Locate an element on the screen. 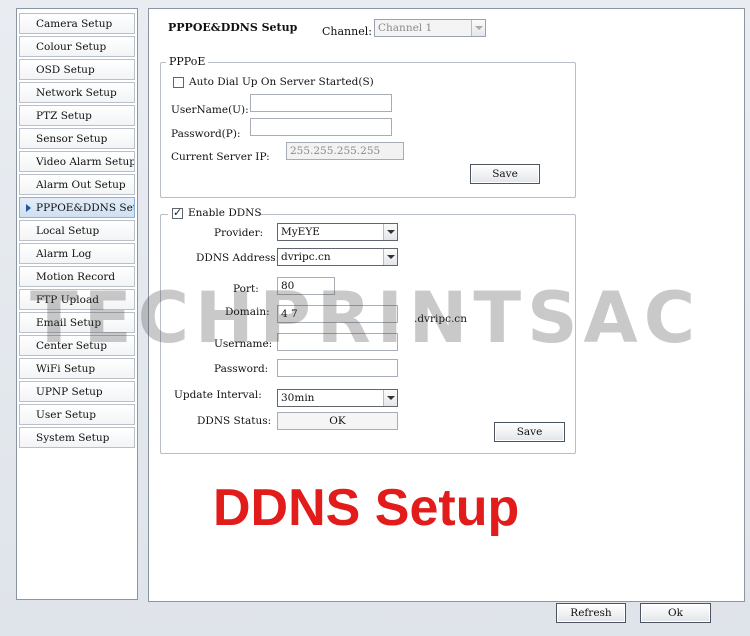 The height and width of the screenshot is (636, 750). pppoe-save-button: Save is located at coordinates (505, 174).